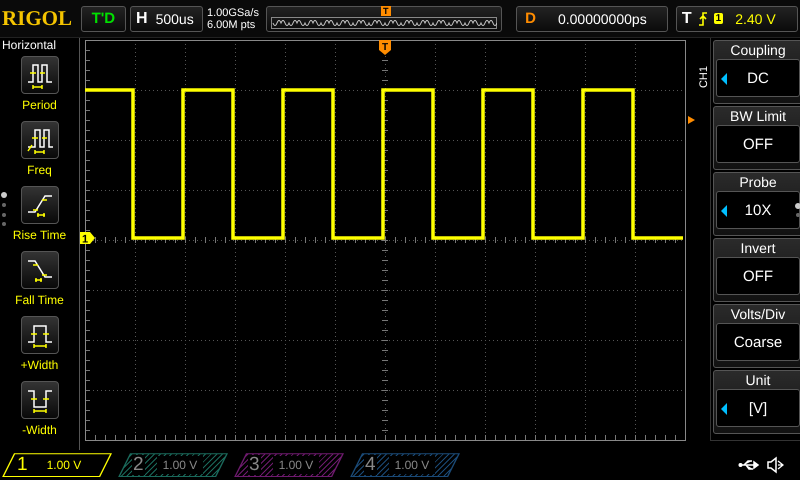 The image size is (800, 480). Describe the element at coordinates (758, 116) in the screenshot. I see `softkey-title: BW Limit` at that location.